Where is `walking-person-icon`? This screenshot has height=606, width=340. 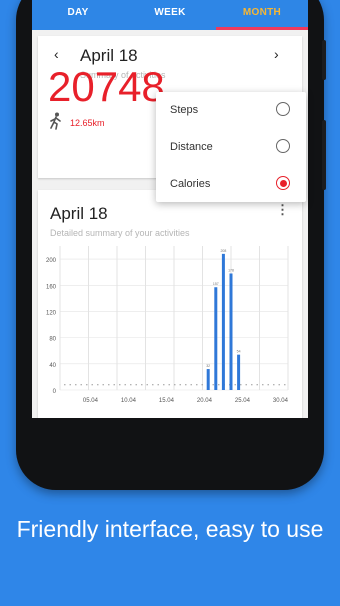
walking-person-icon is located at coordinates (56, 123).